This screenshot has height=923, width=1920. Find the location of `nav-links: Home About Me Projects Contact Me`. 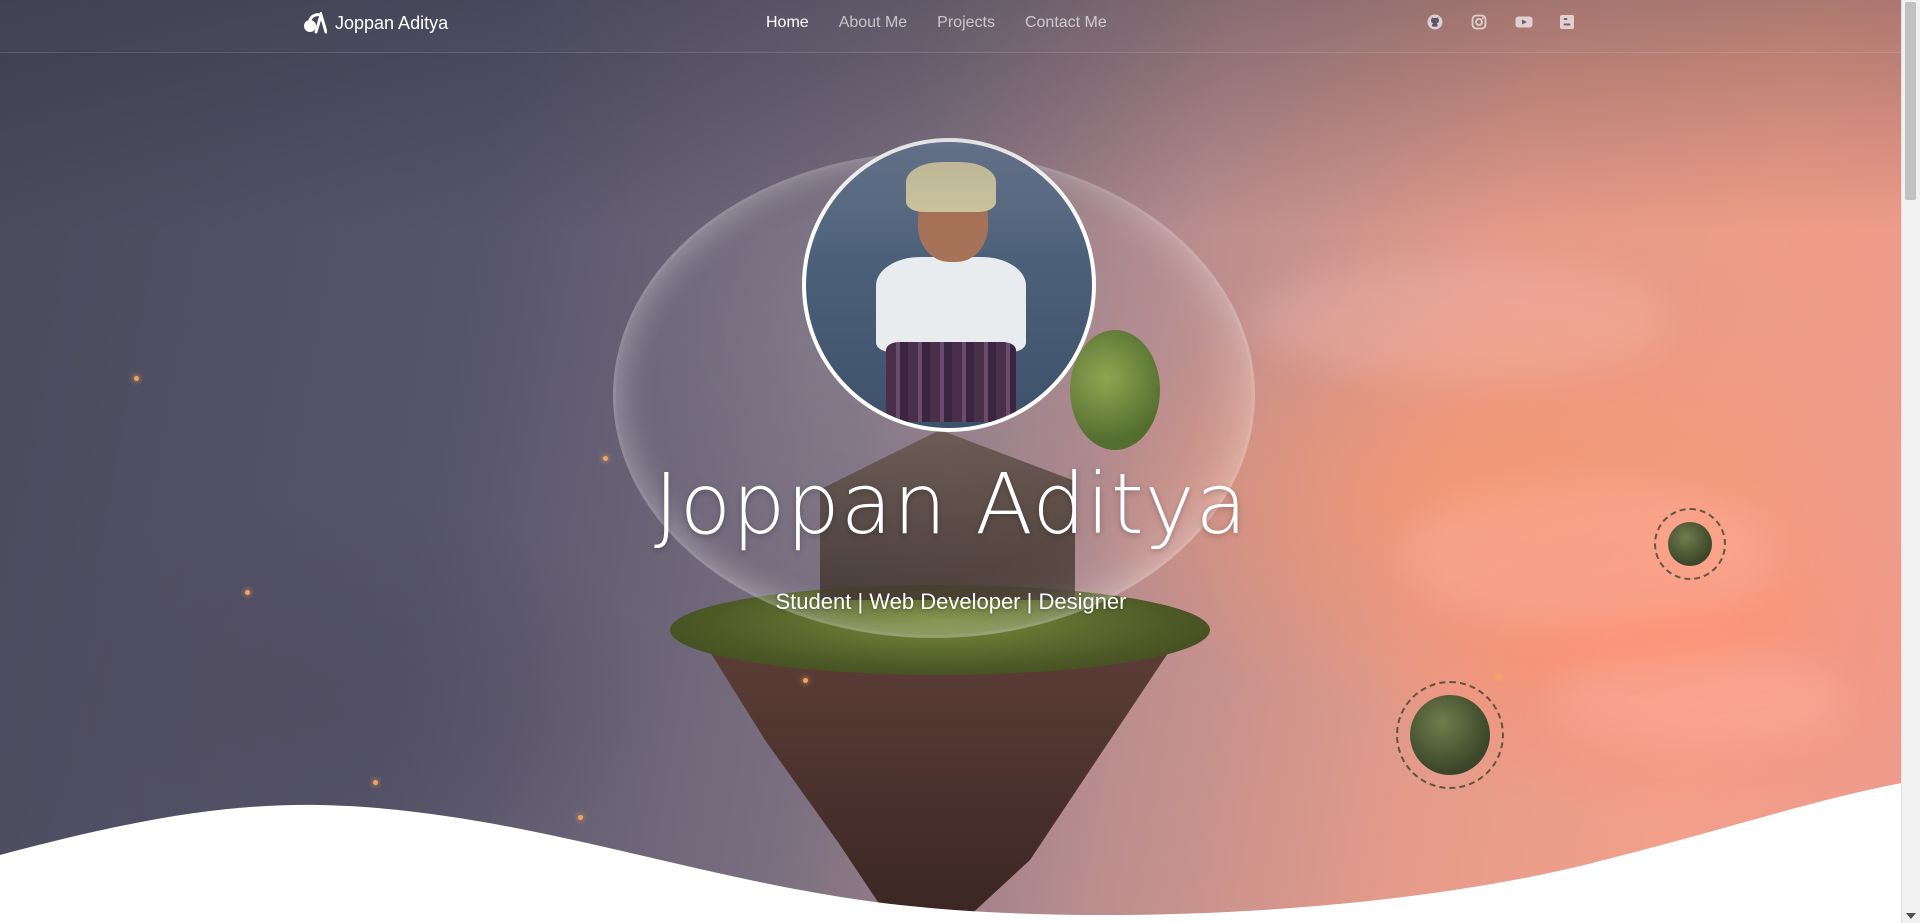

nav-links: Home About Me Projects Contact Me is located at coordinates (936, 23).